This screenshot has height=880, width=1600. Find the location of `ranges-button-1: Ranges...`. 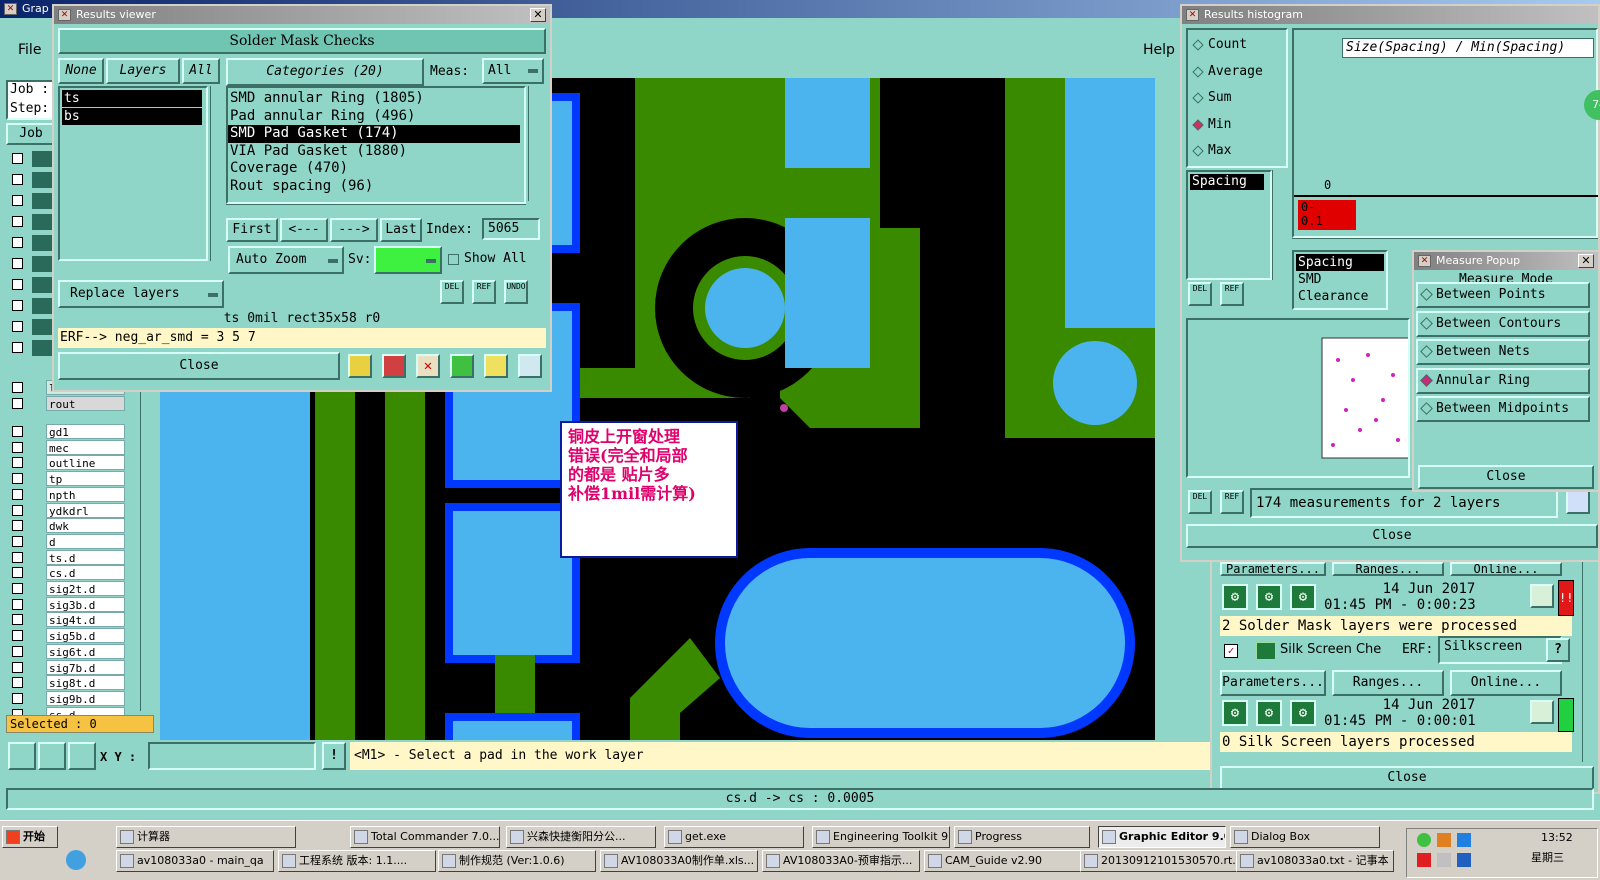

ranges-button-1: Ranges... is located at coordinates (1388, 569).